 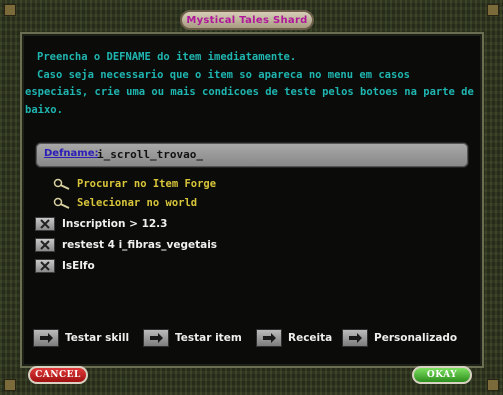 I want to click on find-in-item-forge-label: Procurar no Item Forge, so click(x=147, y=184).